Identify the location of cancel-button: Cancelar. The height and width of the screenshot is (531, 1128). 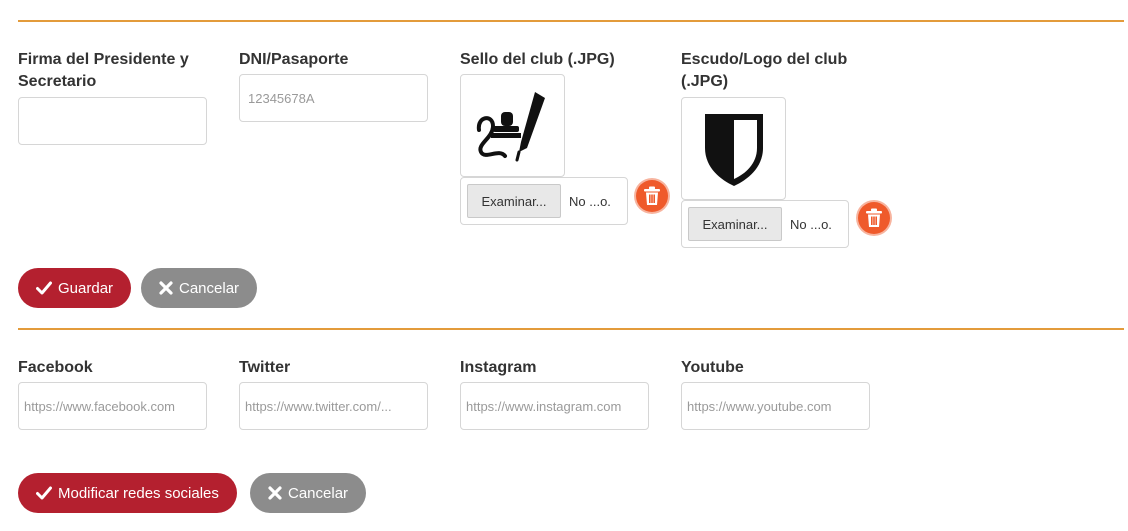
(199, 288).